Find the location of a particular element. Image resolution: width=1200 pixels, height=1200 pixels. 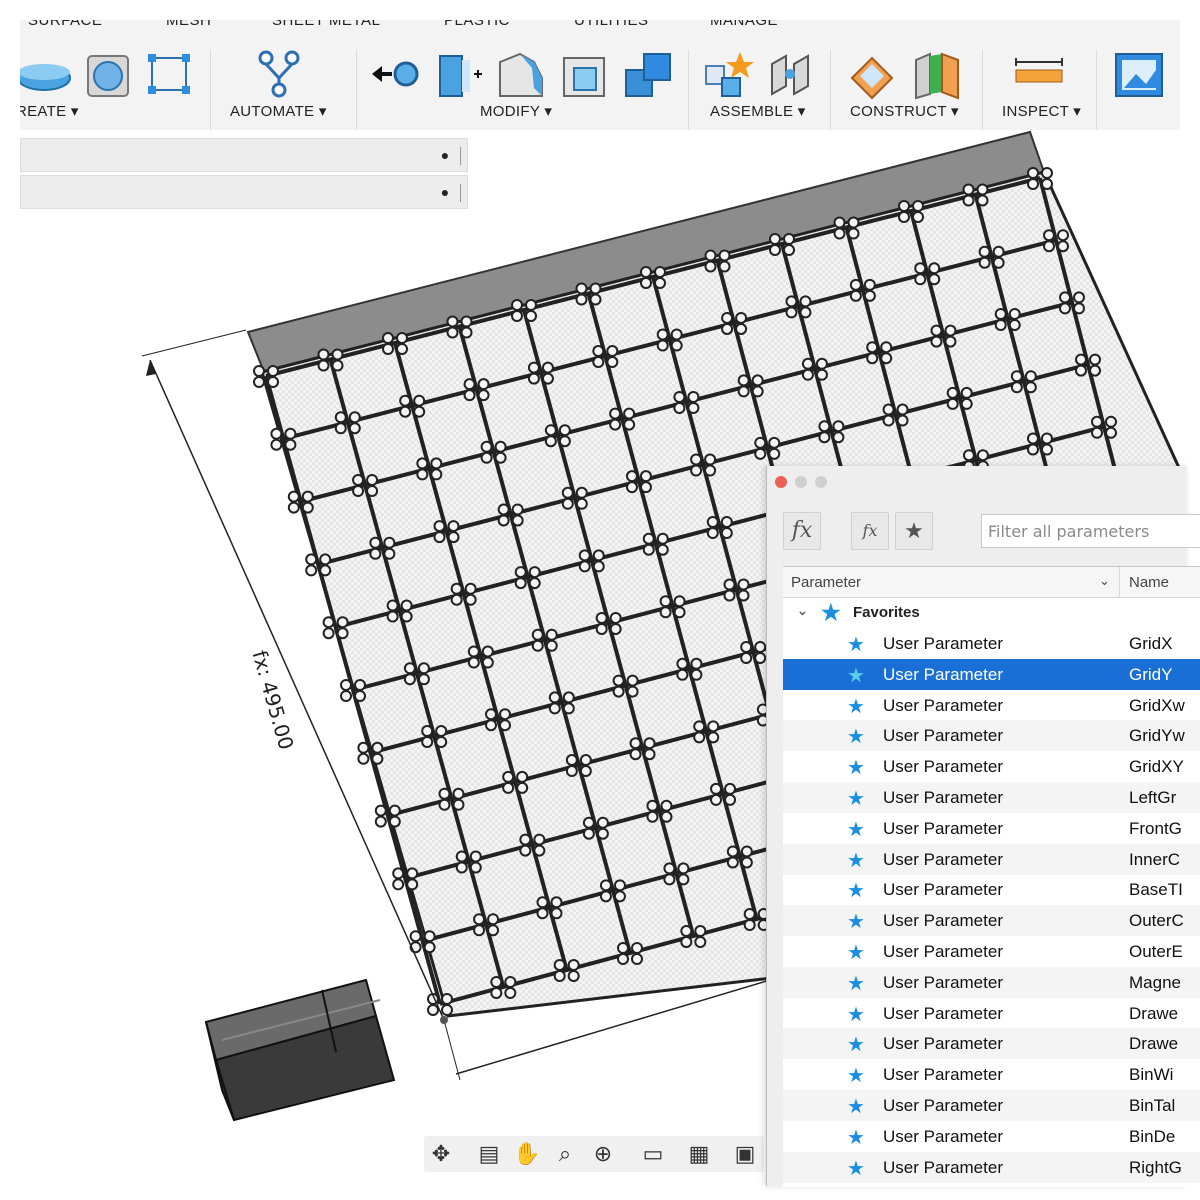

parameter-row: ★ User Parameter OuterE is located at coordinates (991, 951).